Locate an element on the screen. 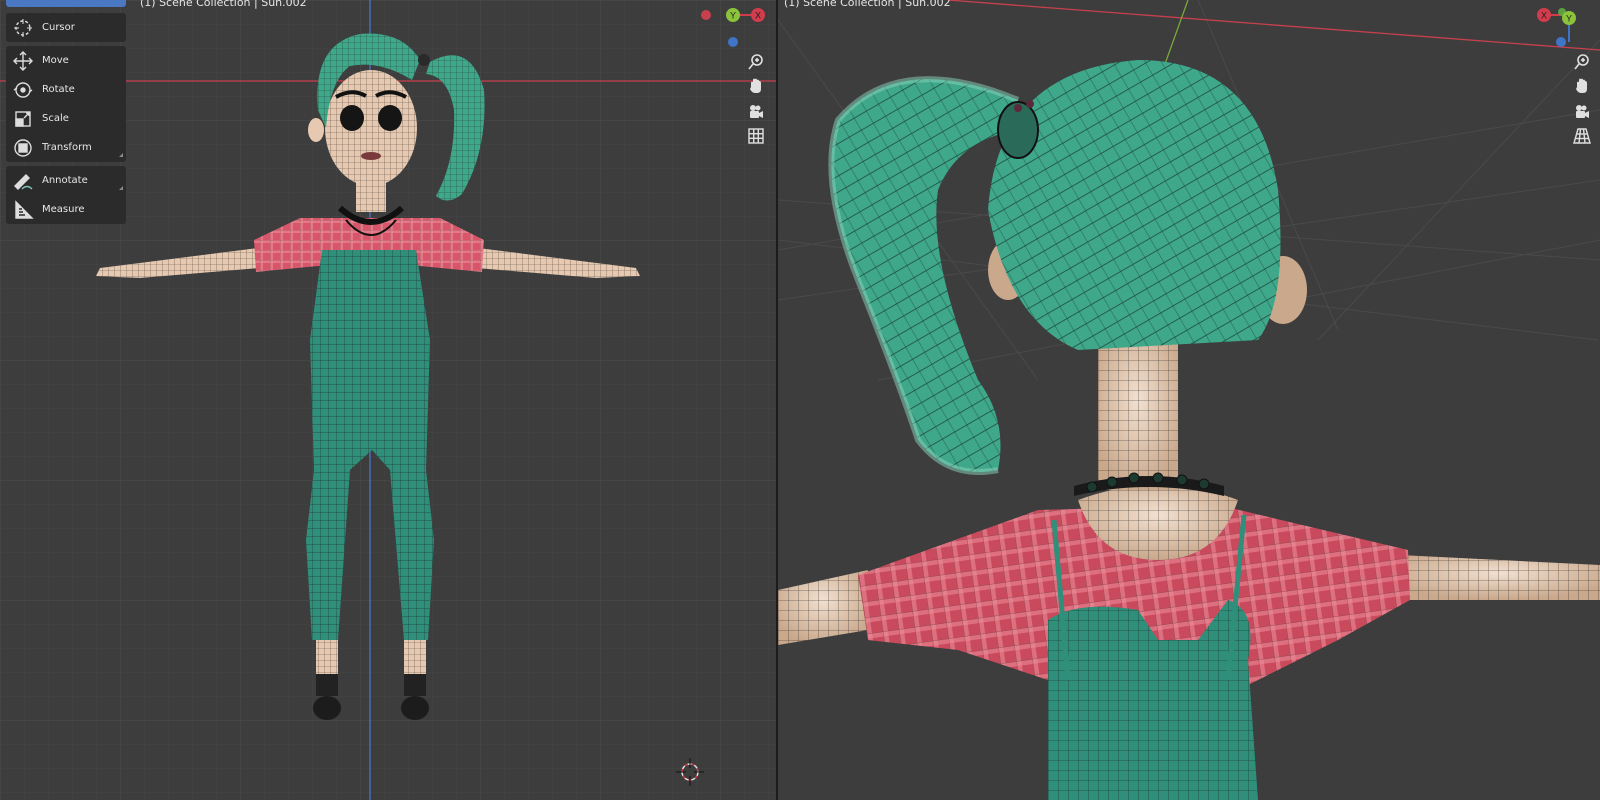 The width and height of the screenshot is (1600, 800). rotate-icon is located at coordinates (23, 89).